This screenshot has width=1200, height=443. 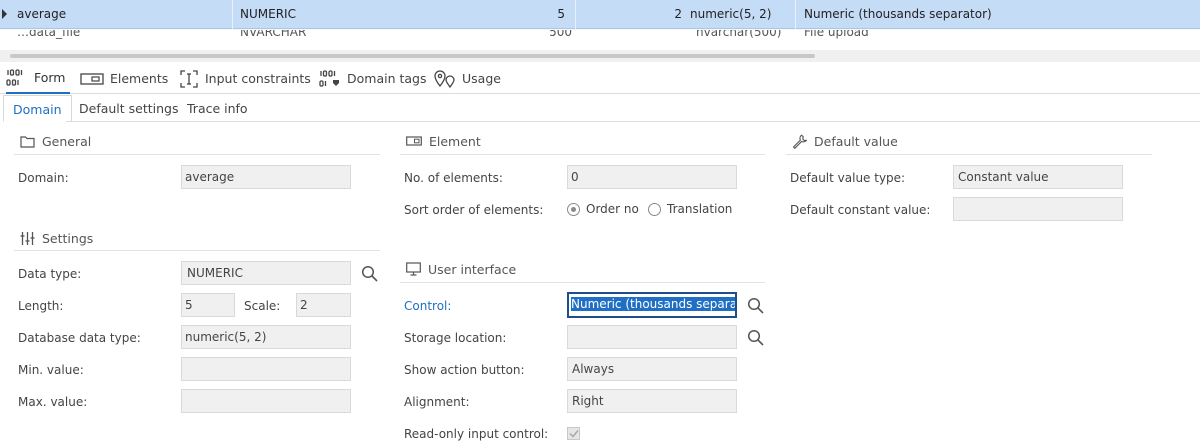 I want to click on sub-tabs: Domain Default settings Trace info, so click(x=600, y=108).